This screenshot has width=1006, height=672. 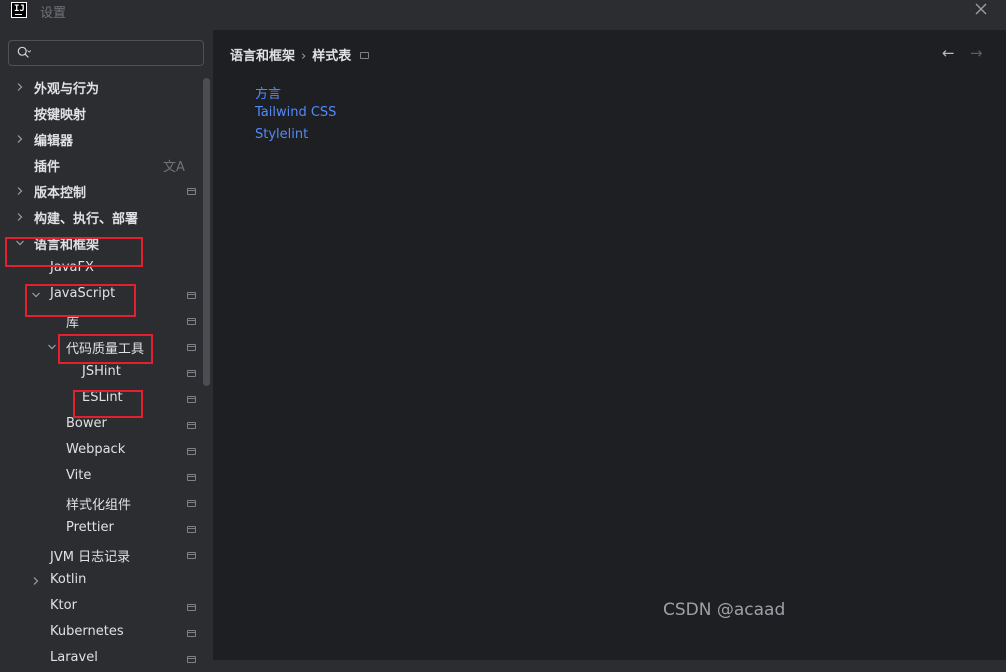 What do you see at coordinates (53, 13) in the screenshot?
I see `window-title: 设置` at bounding box center [53, 13].